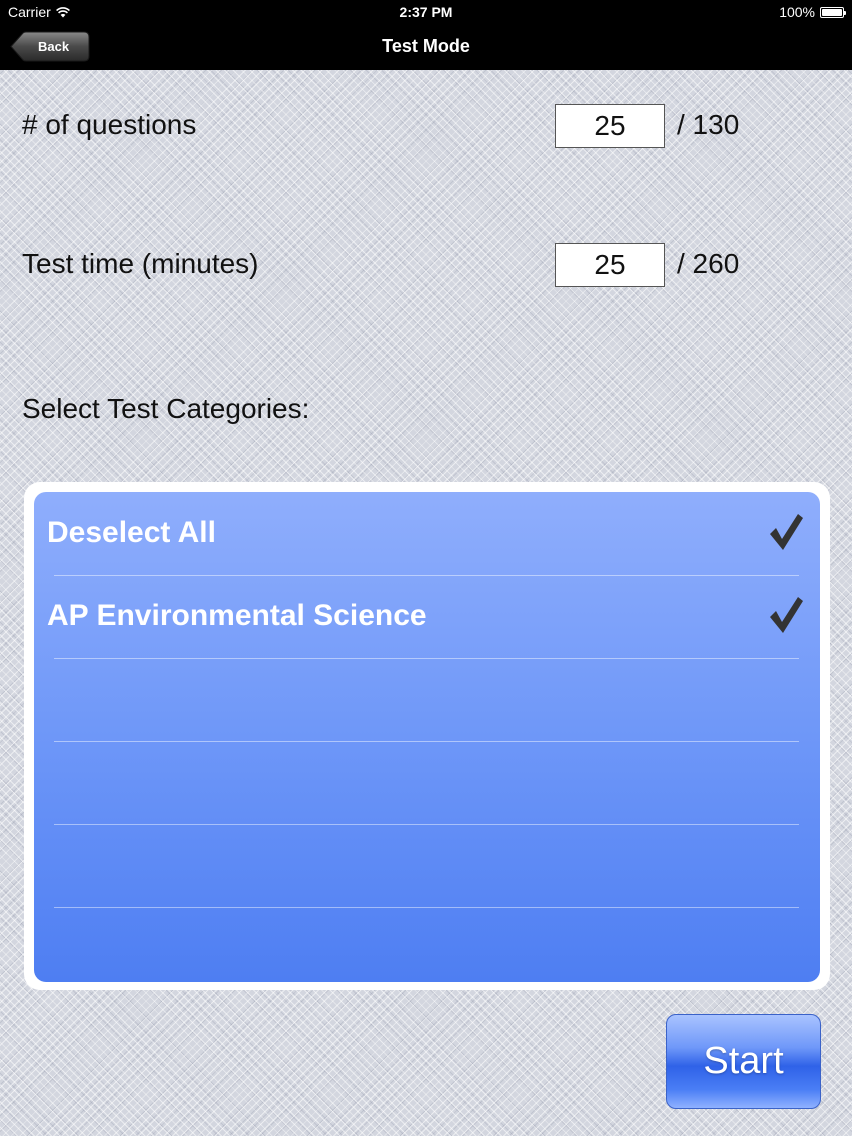 This screenshot has height=1136, width=852. Describe the element at coordinates (427, 533) in the screenshot. I see `list-item-deselect-all: Deselect All` at that location.